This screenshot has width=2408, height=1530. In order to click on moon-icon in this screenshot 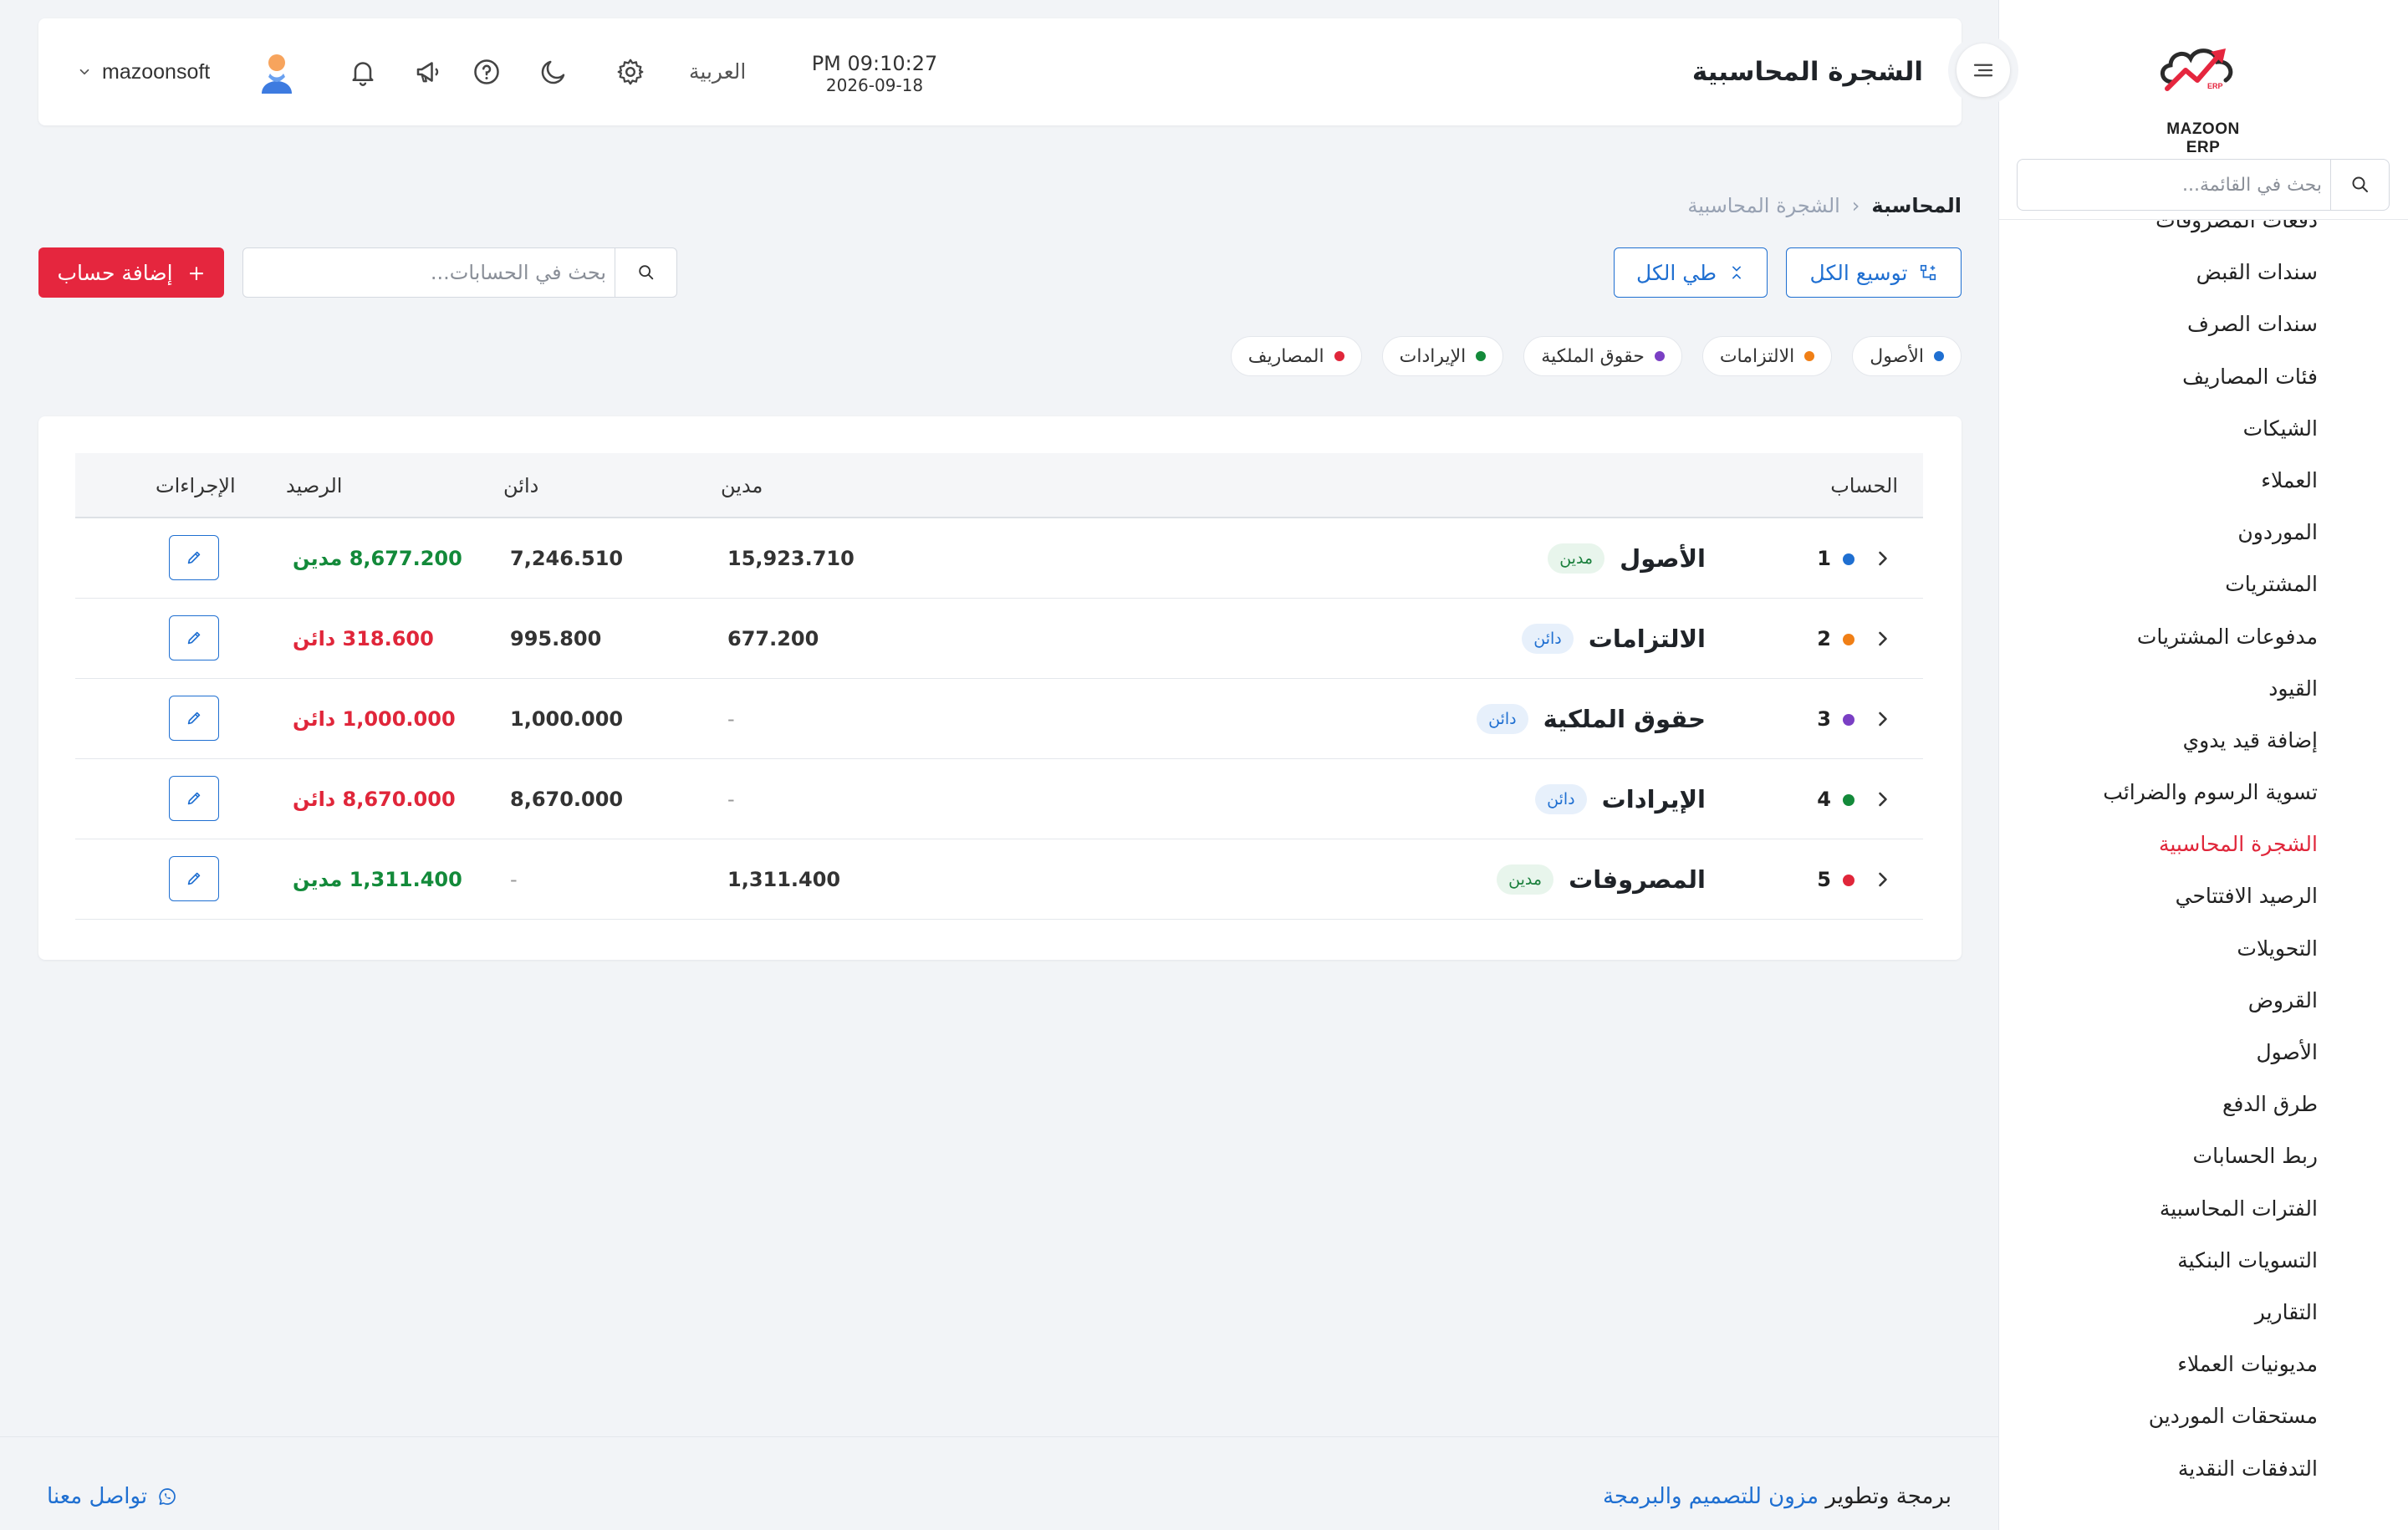, I will do `click(553, 72)`.